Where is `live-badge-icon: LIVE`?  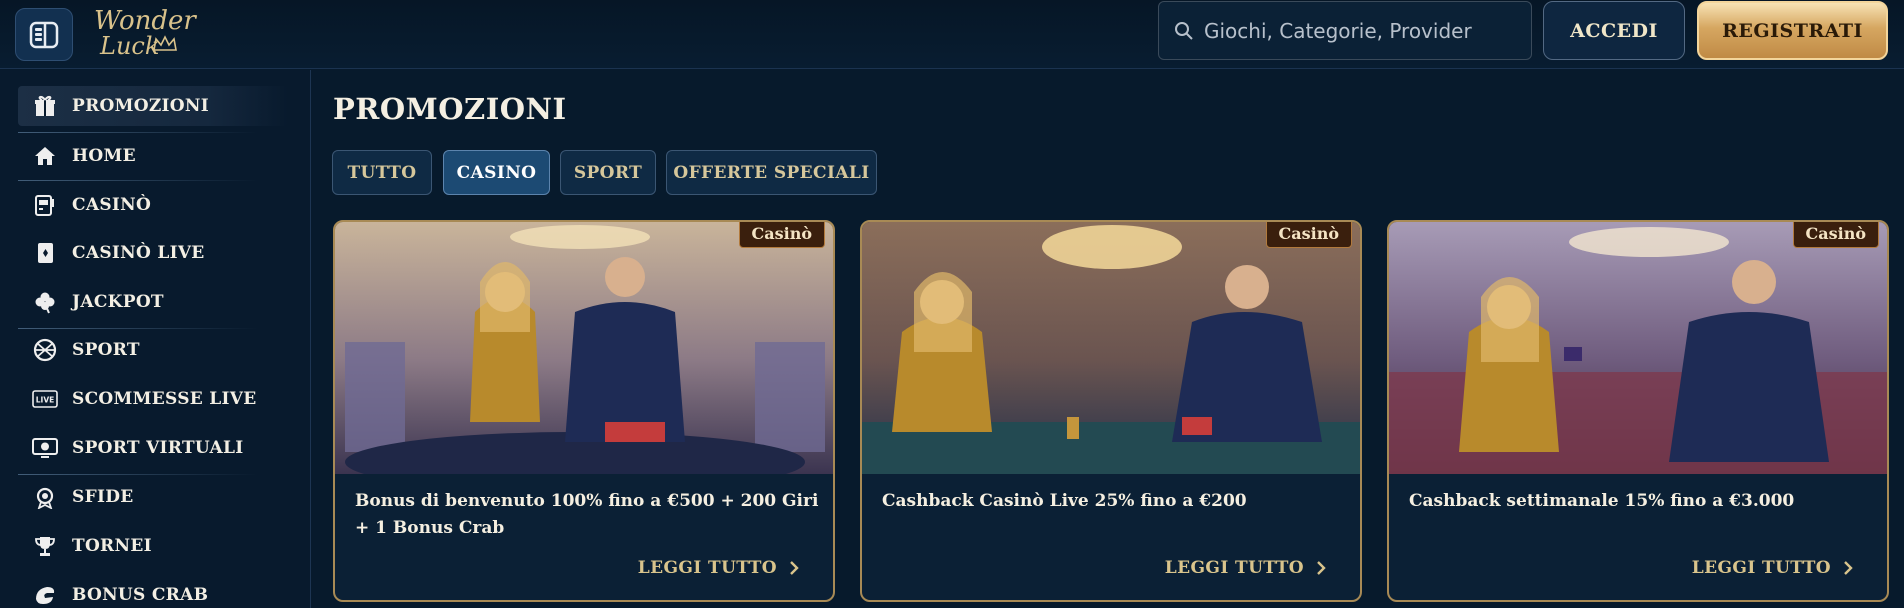
live-badge-icon: LIVE is located at coordinates (45, 399).